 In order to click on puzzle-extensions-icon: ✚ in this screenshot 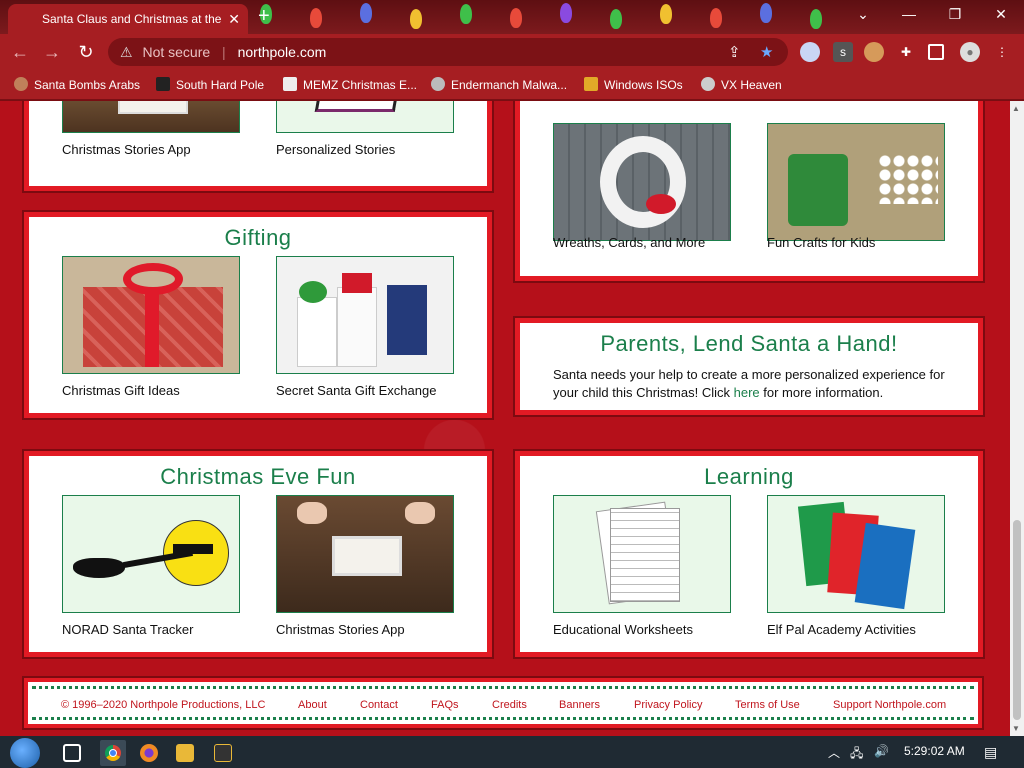, I will do `click(906, 52)`.